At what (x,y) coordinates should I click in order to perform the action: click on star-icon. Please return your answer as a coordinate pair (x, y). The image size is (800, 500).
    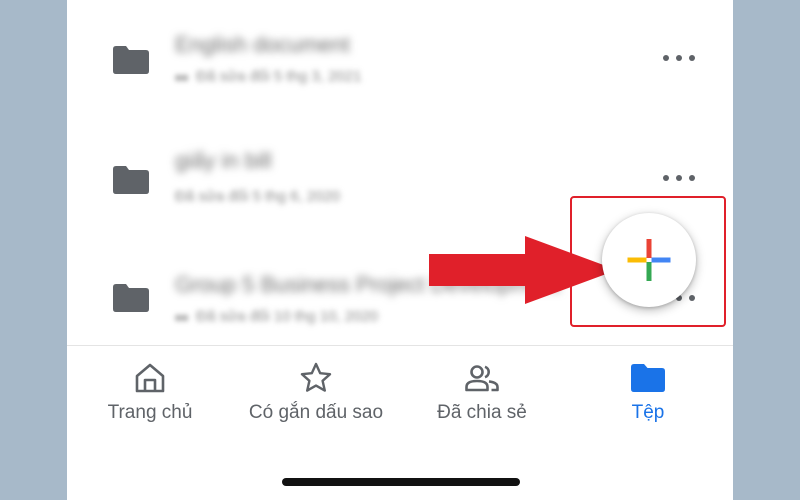
    Looking at the image, I should click on (316, 377).